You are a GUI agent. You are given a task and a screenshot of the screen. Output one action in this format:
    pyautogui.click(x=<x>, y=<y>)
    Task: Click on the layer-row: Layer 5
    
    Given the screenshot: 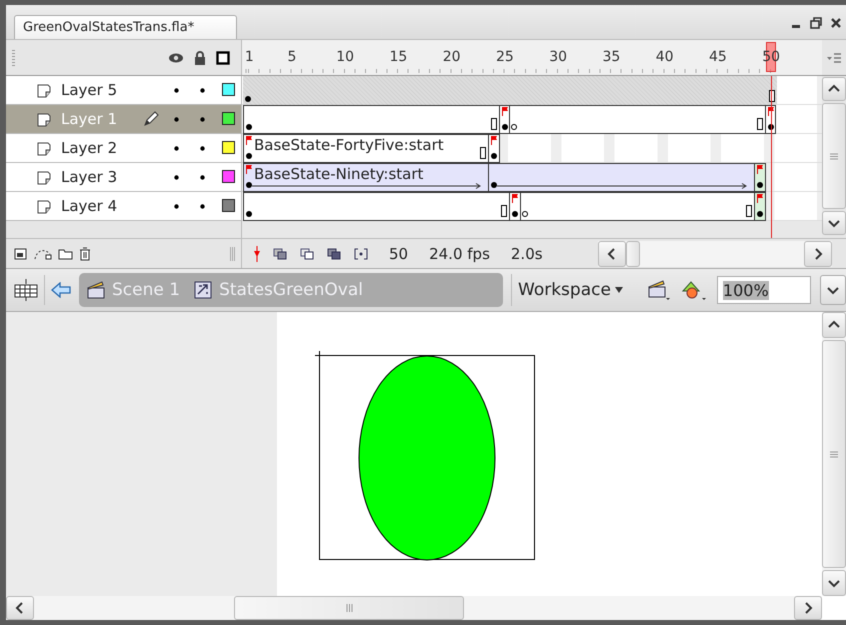 What is the action you would take?
    pyautogui.click(x=123, y=90)
    